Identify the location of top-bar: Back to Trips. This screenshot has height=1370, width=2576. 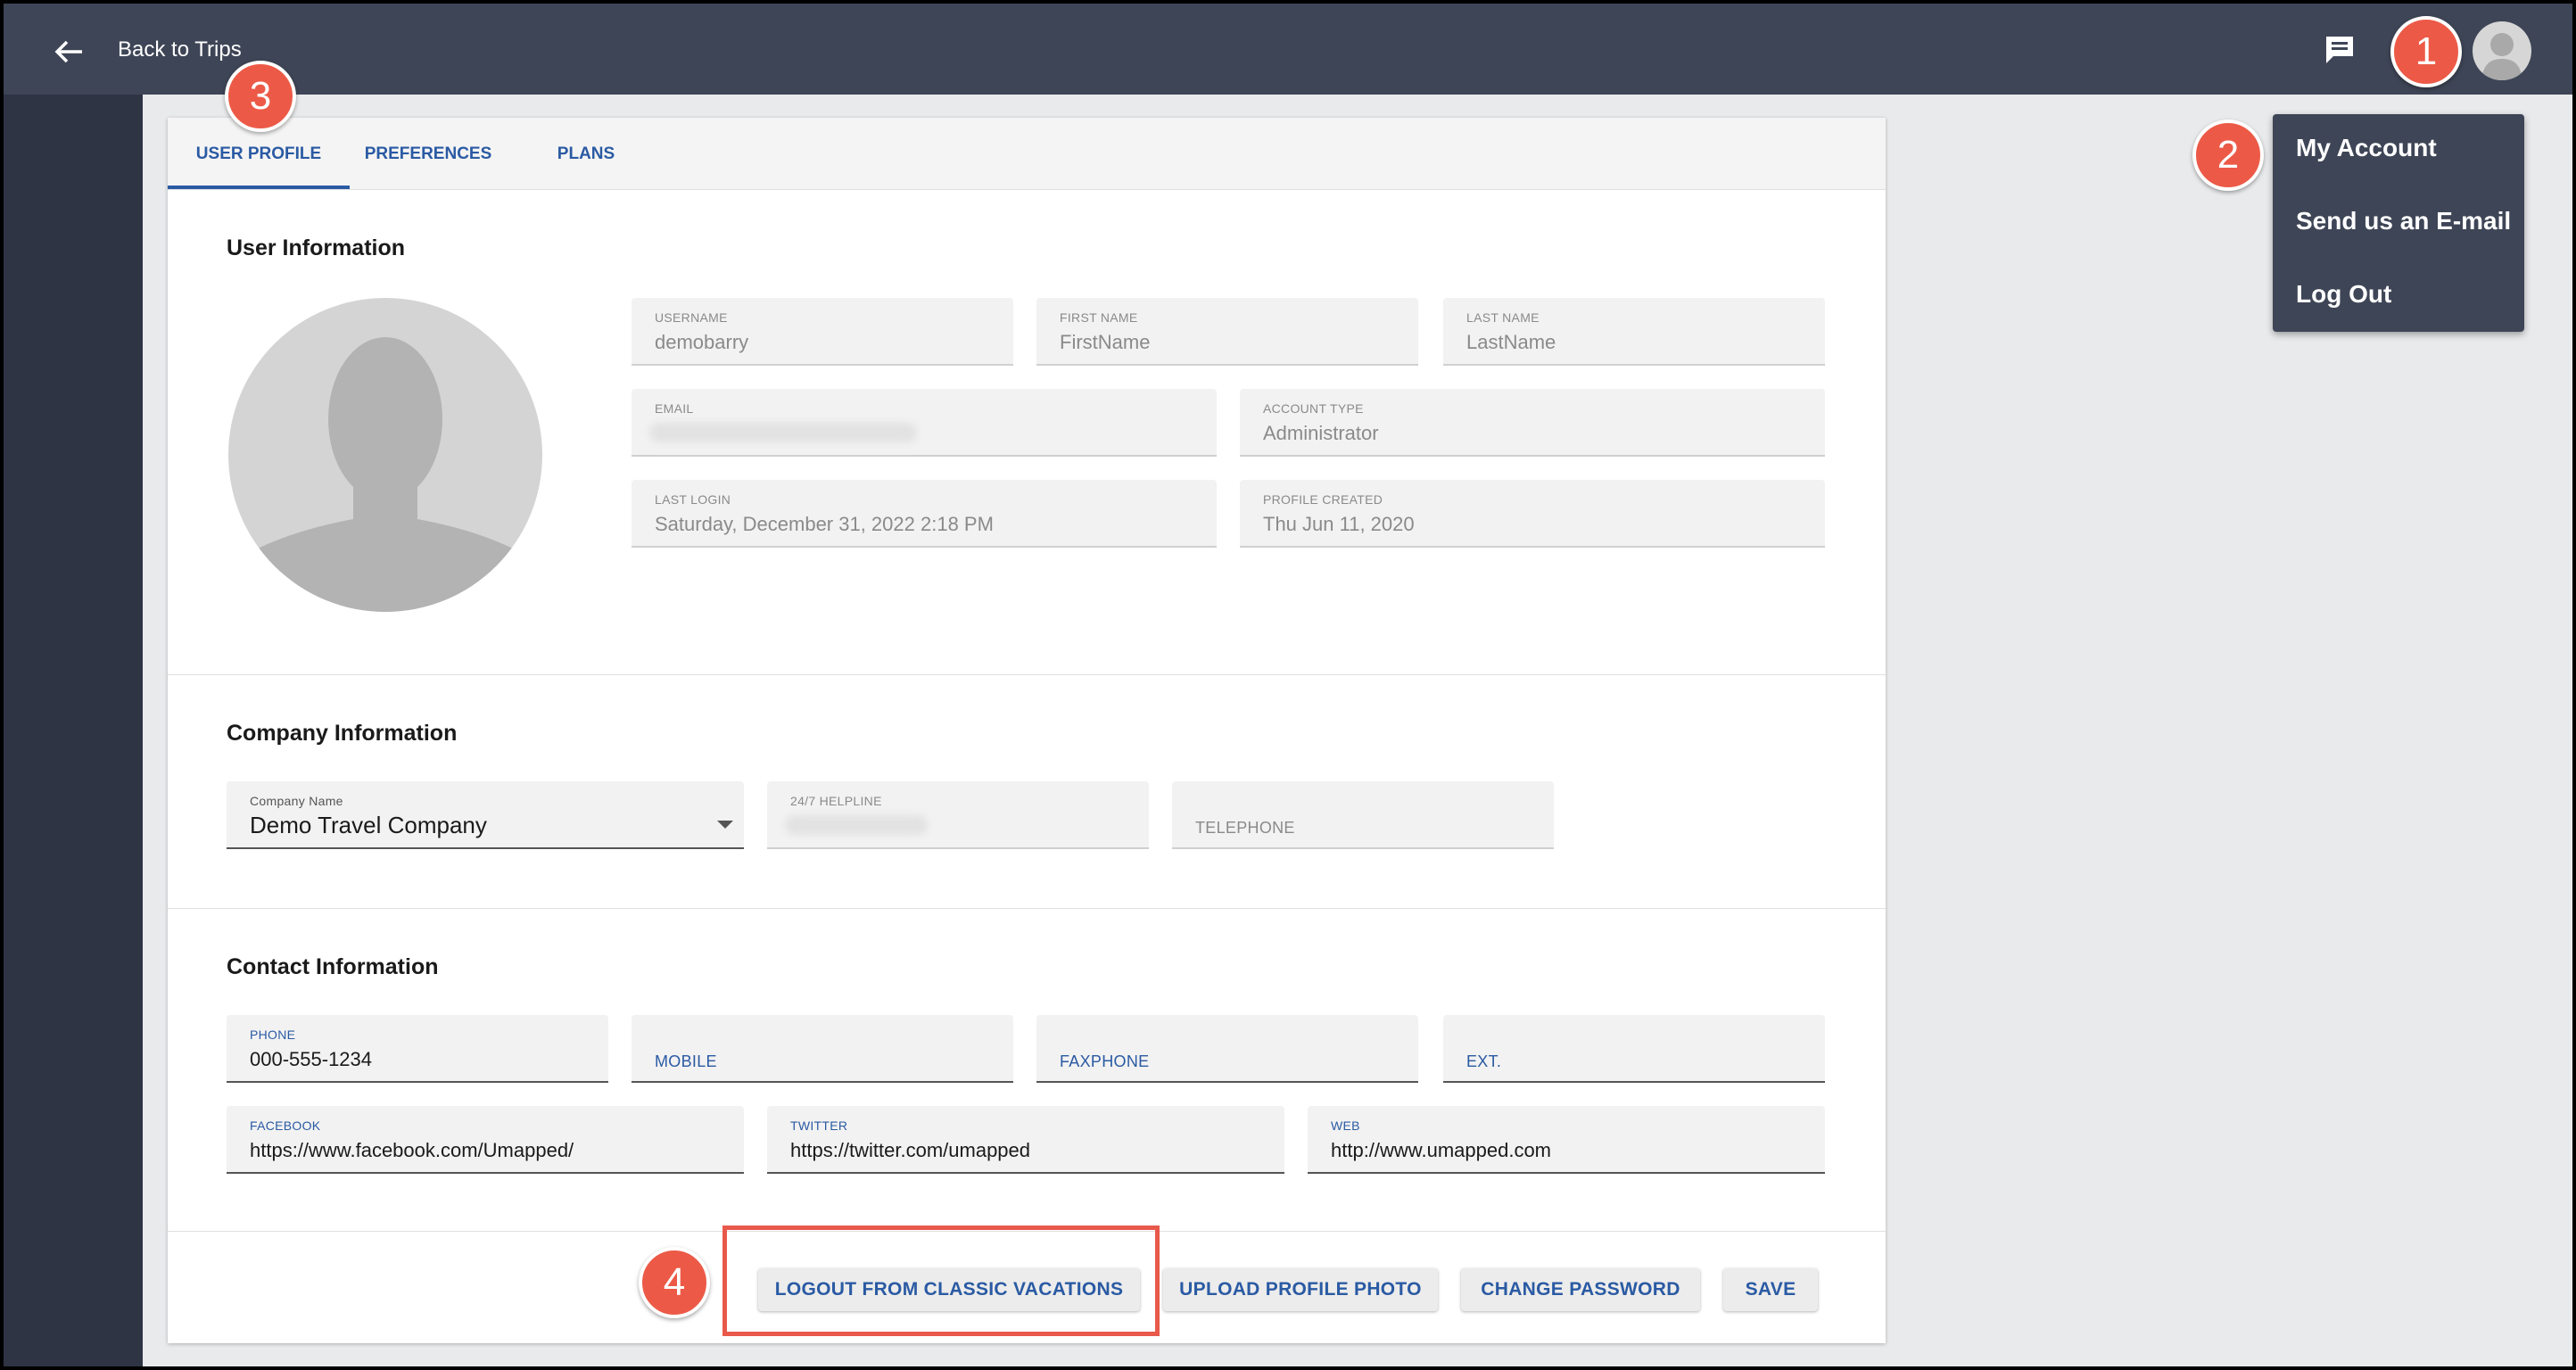
(1288, 50).